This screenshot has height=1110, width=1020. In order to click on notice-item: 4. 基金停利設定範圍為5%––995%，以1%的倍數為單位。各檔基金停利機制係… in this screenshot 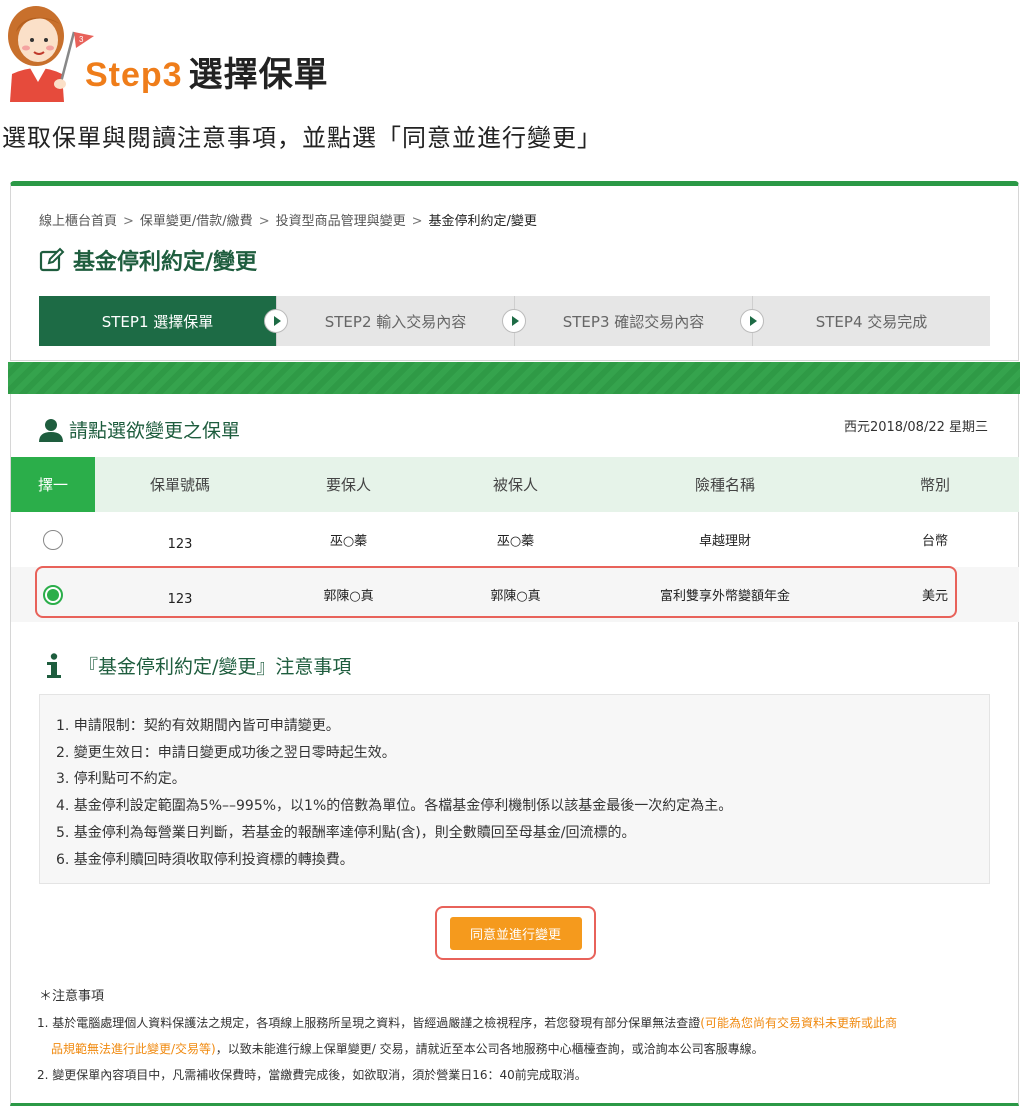, I will do `click(394, 806)`.